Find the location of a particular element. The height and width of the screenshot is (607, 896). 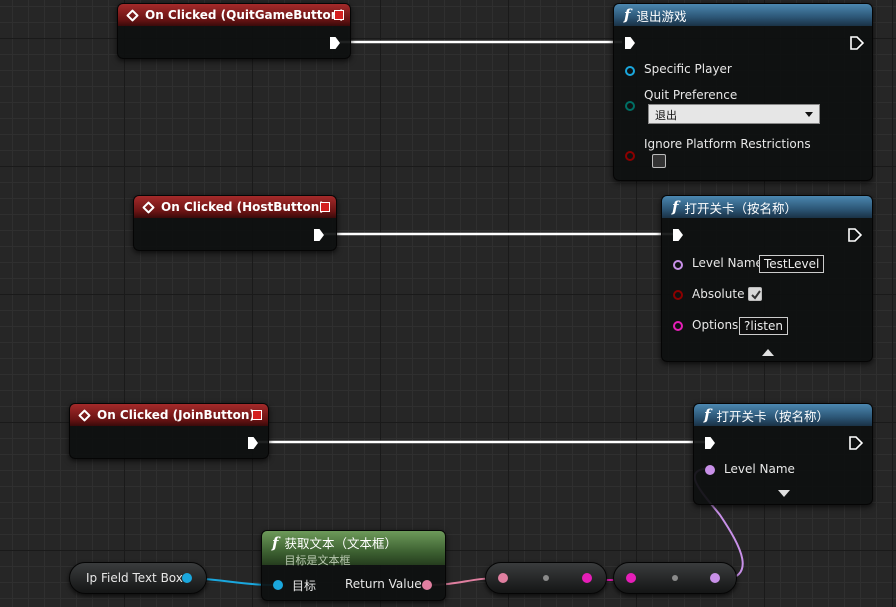

event-node-quit: On Clicked (QuitGameButton) is located at coordinates (234, 31).